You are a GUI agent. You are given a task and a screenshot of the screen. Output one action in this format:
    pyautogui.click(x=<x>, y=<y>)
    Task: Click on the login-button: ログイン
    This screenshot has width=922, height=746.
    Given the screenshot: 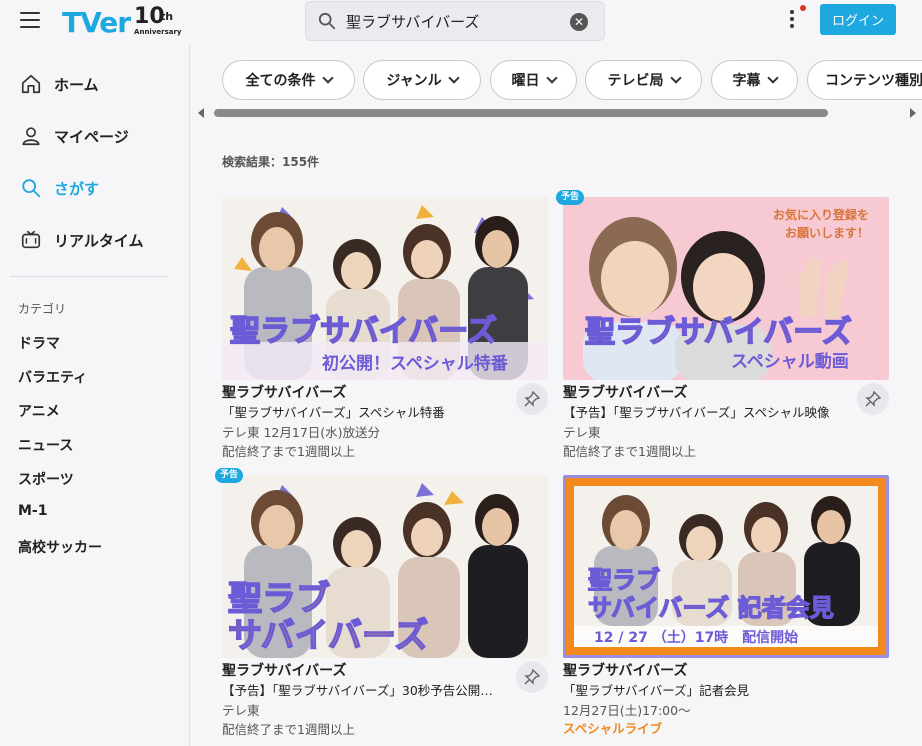 What is the action you would take?
    pyautogui.click(x=858, y=19)
    